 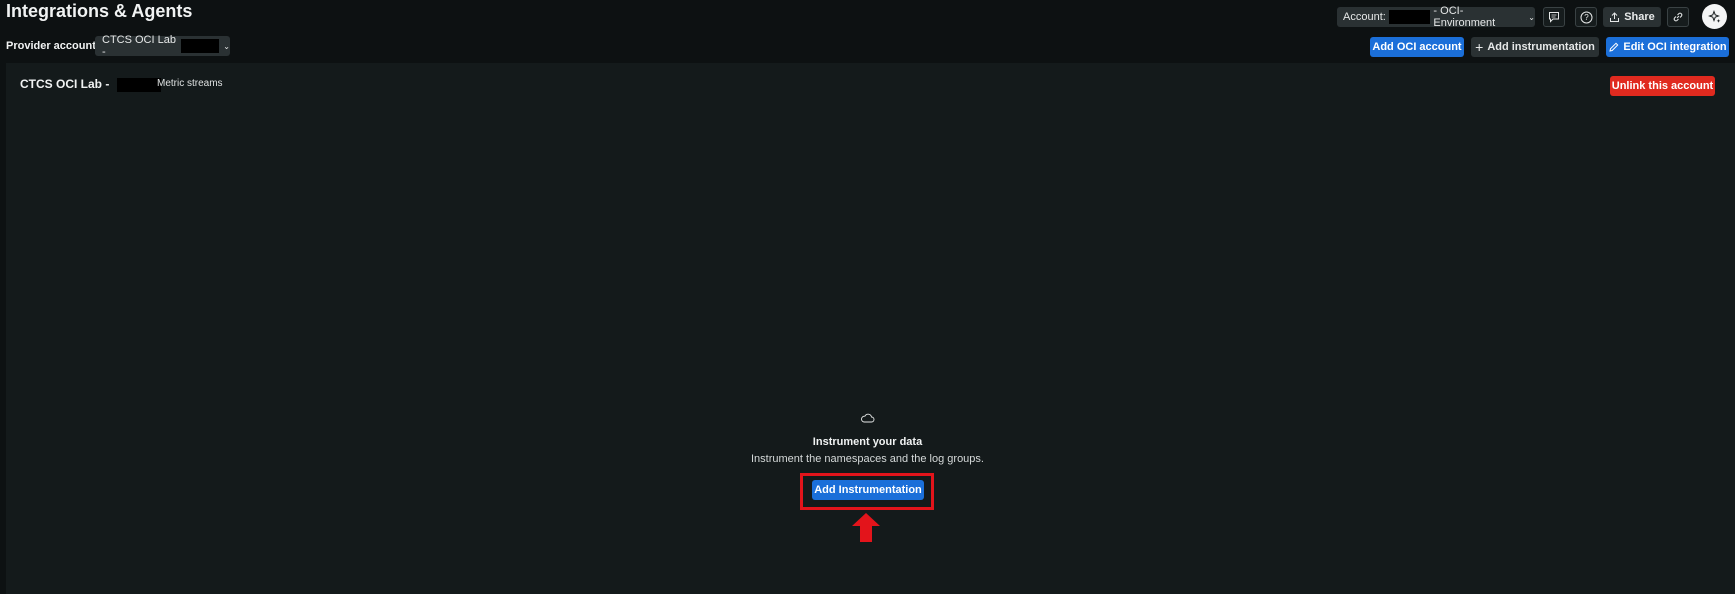 I want to click on provider-account-select: CTCS OCI Lab - ⌄, so click(x=162, y=46).